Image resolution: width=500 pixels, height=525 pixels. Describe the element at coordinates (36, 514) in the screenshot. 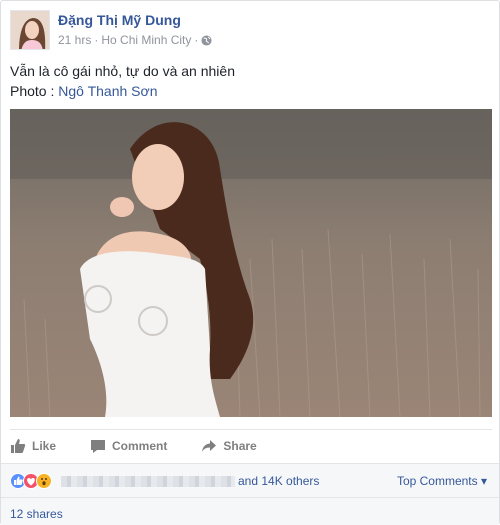

I see `share-count: 12 shares` at that location.